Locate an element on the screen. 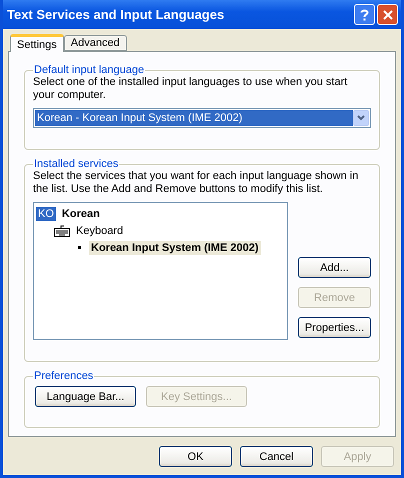 The width and height of the screenshot is (404, 478). description-text: Select the services that you want for each input language shown in the list. Use the Add and Remove buttons to modify this list. is located at coordinates (196, 183).